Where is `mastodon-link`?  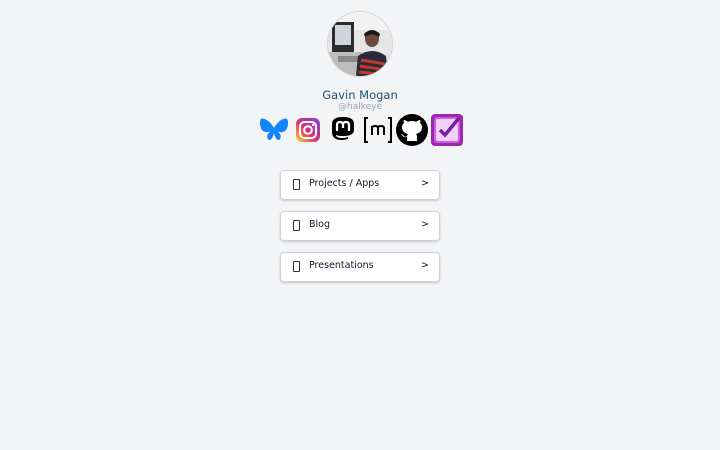 mastodon-link is located at coordinates (343, 130).